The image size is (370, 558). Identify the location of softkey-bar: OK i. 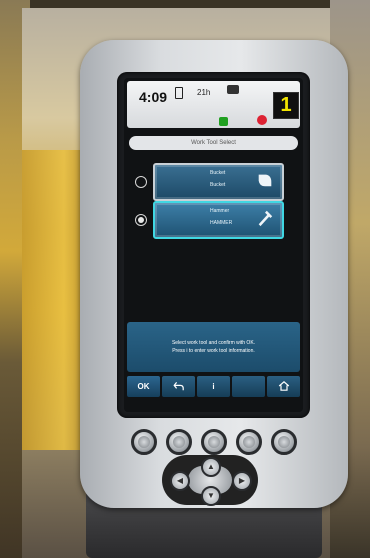
(213, 386).